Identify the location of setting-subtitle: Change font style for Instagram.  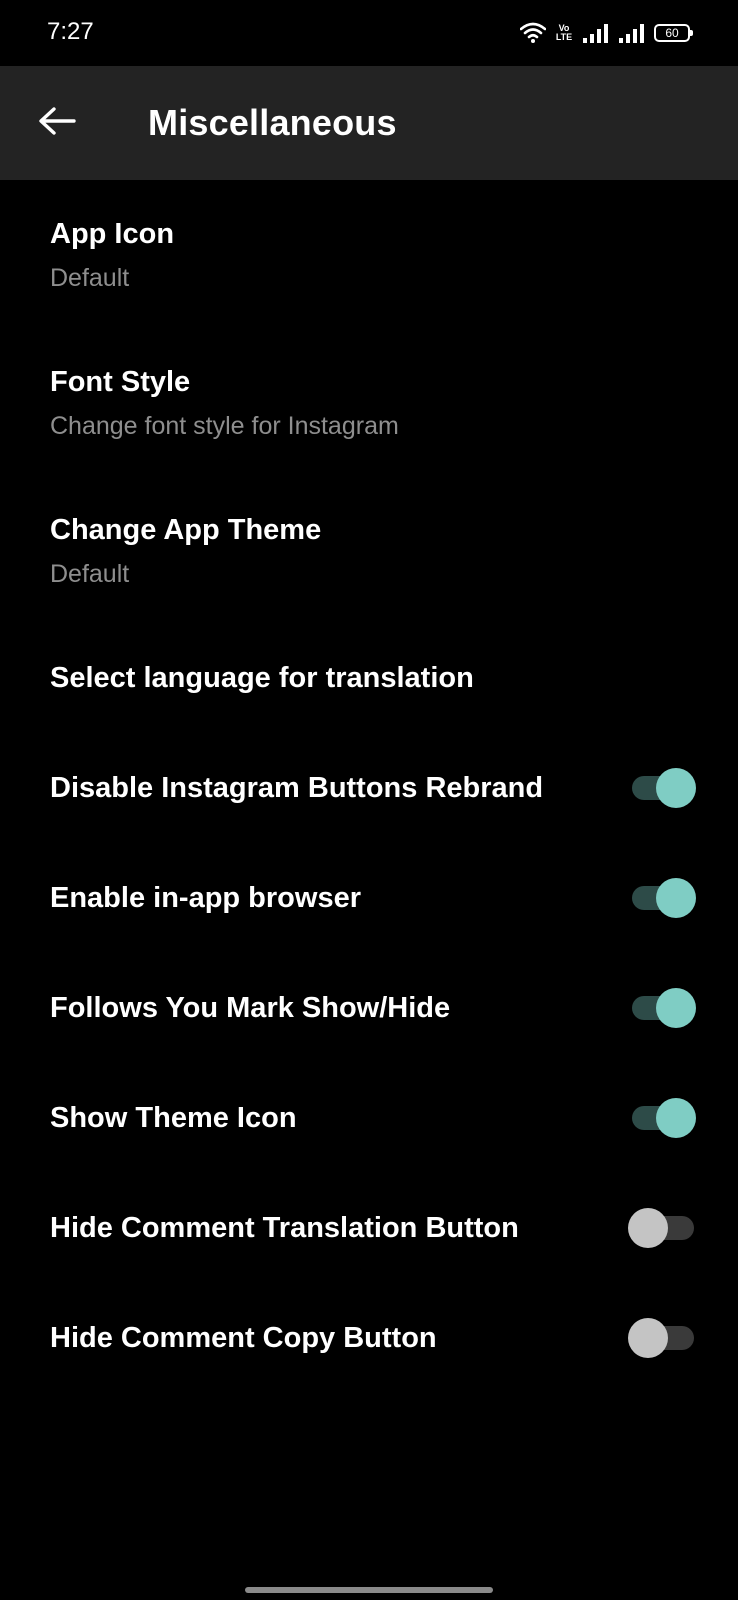
(224, 426).